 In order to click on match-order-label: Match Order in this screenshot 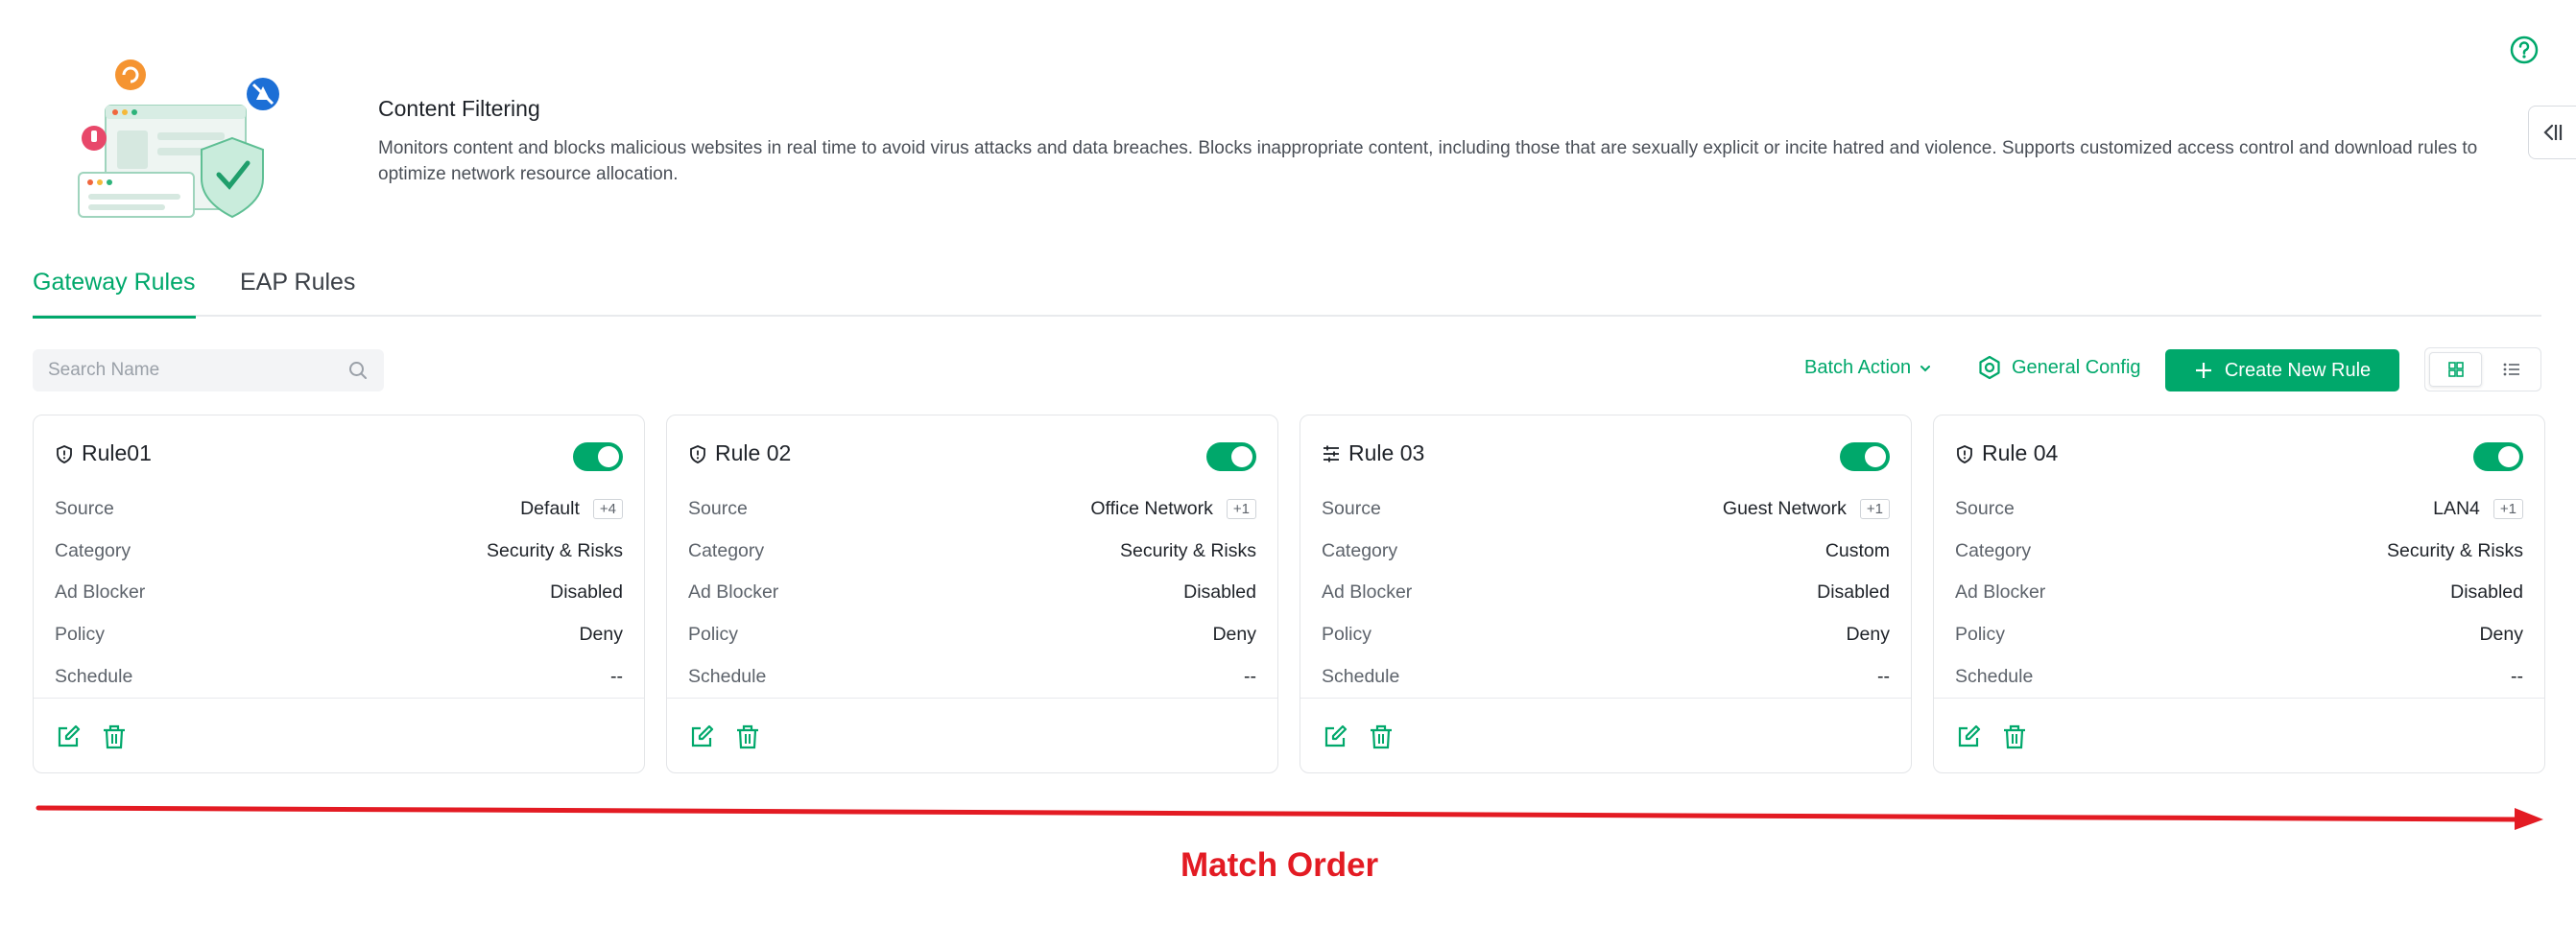, I will do `click(1280, 865)`.